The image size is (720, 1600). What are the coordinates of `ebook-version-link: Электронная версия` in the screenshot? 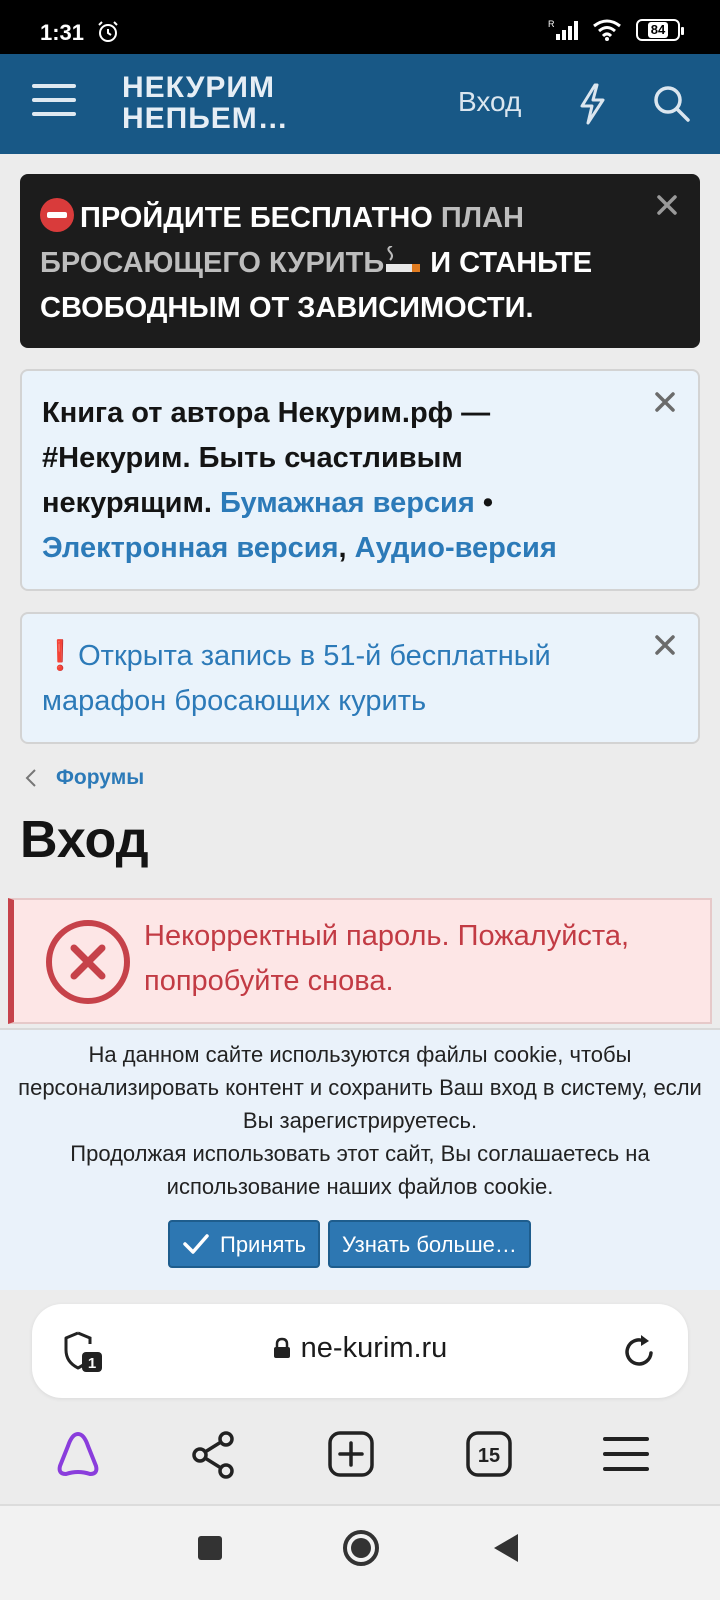 It's located at (190, 548).